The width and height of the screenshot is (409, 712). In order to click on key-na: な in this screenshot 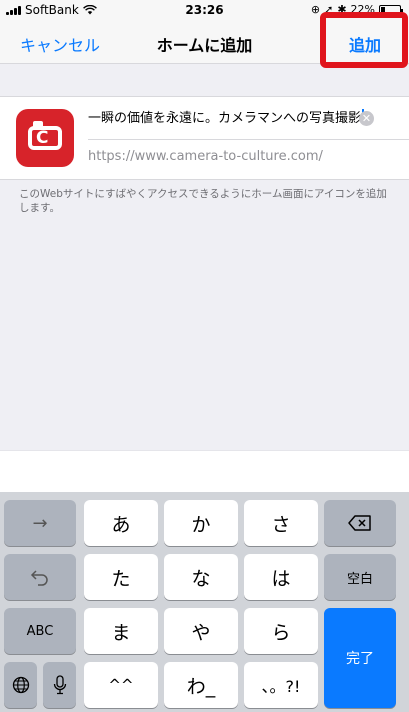, I will do `click(201, 577)`.